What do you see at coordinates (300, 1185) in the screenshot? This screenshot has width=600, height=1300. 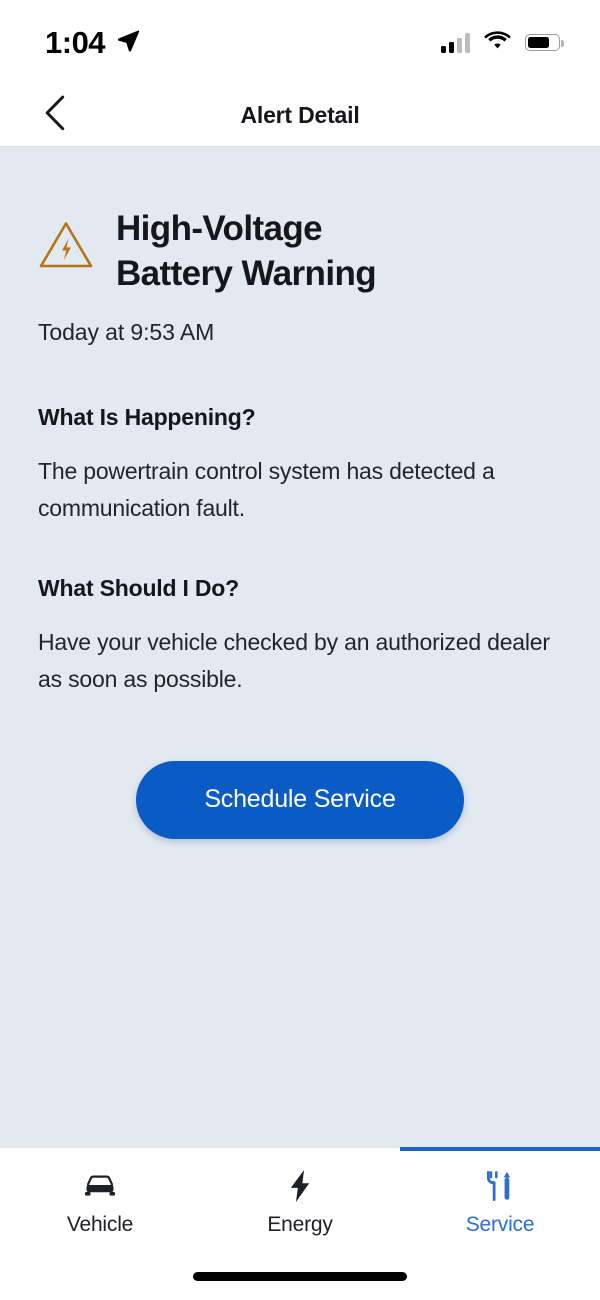 I see `lightning-bolt-icon` at bounding box center [300, 1185].